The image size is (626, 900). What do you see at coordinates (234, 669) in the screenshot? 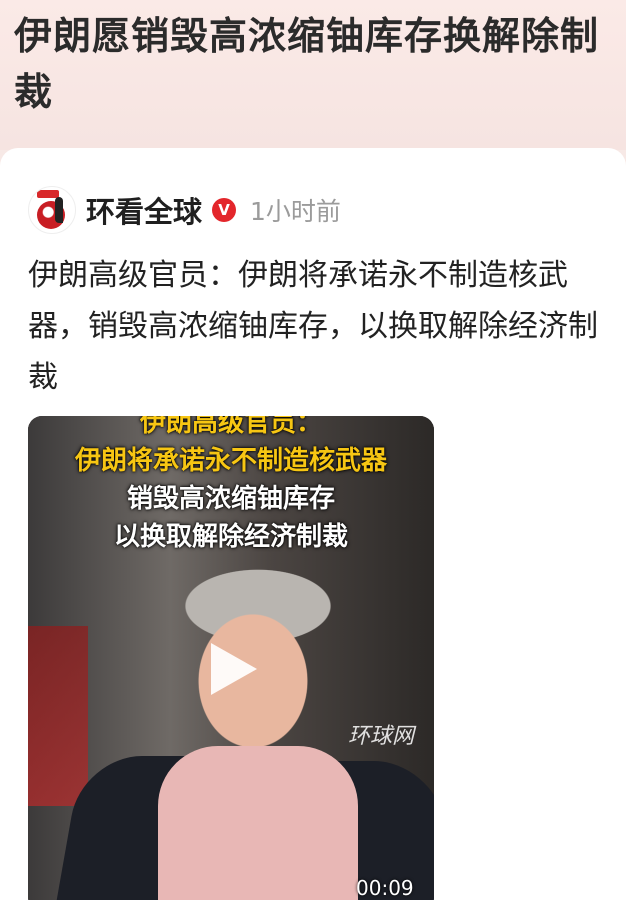
I see `play-icon` at bounding box center [234, 669].